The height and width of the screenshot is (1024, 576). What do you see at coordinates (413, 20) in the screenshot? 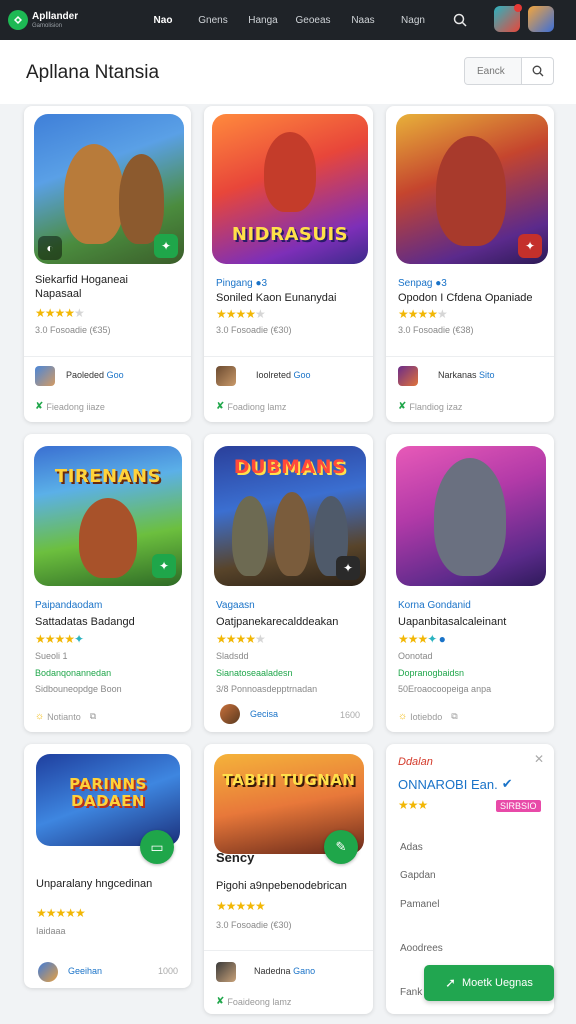
I see `nav-item-apps: Nagn` at bounding box center [413, 20].